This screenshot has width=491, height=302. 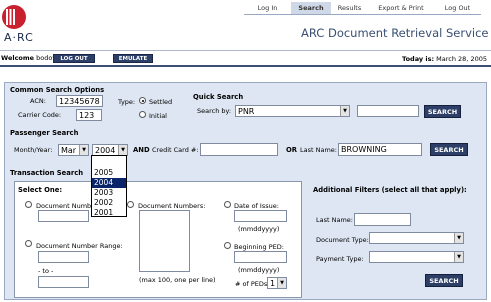 What do you see at coordinates (46, 271) in the screenshot?
I see `doc-range-to-label: - to -` at bounding box center [46, 271].